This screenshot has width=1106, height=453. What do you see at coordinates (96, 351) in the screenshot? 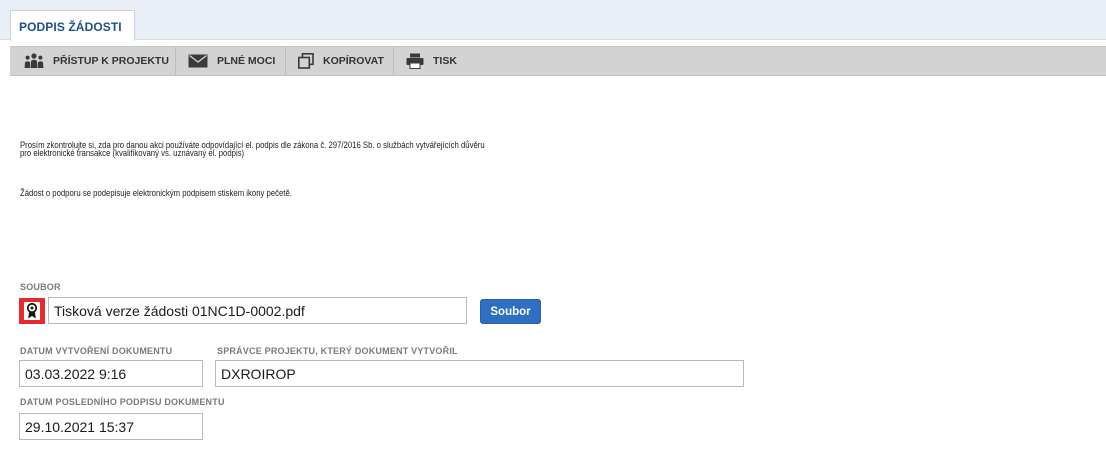
I see `created-date-label: DATUM VYTVOŘENÍ DOKUMENTU` at bounding box center [96, 351].